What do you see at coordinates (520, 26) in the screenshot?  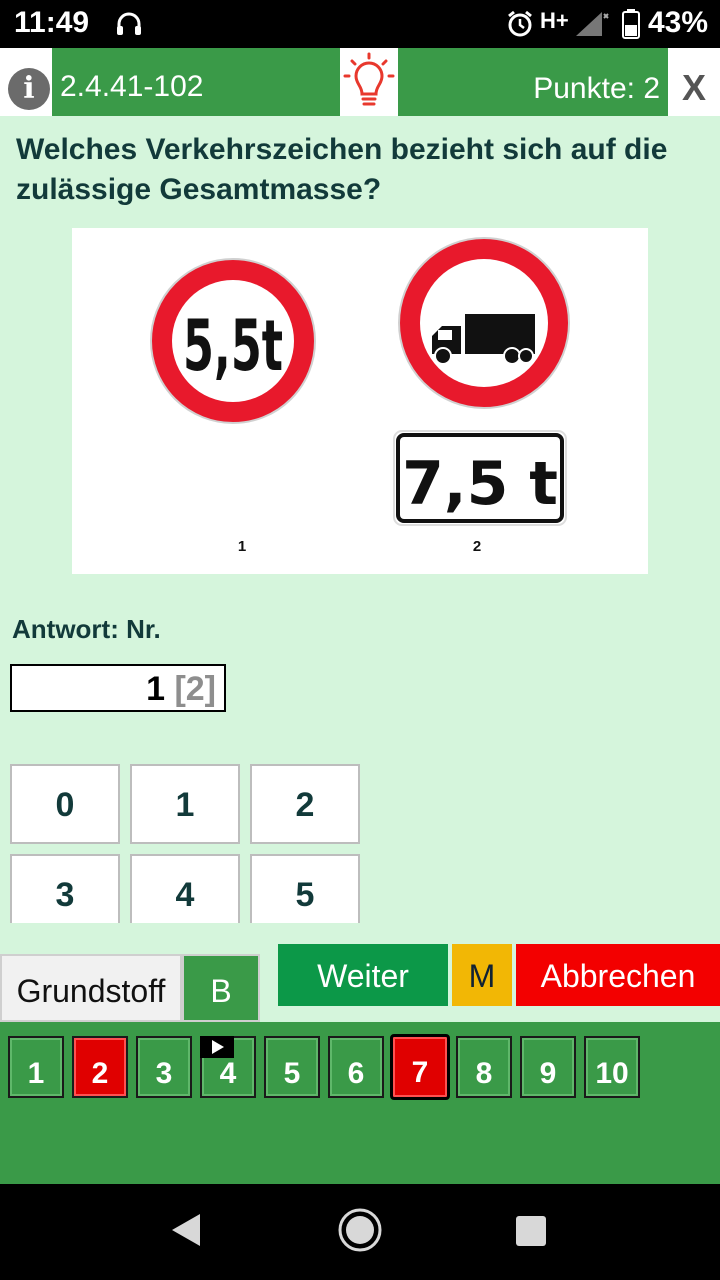 I see `alarm-icon` at bounding box center [520, 26].